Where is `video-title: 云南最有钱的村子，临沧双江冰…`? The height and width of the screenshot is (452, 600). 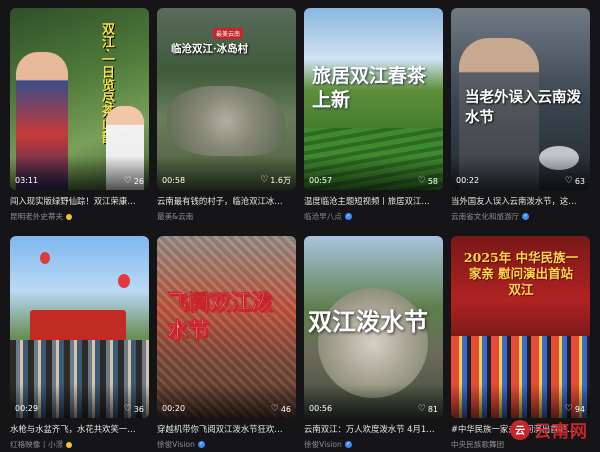
video-title: 云南最有钱的村子，临沧双江冰… is located at coordinates (226, 201).